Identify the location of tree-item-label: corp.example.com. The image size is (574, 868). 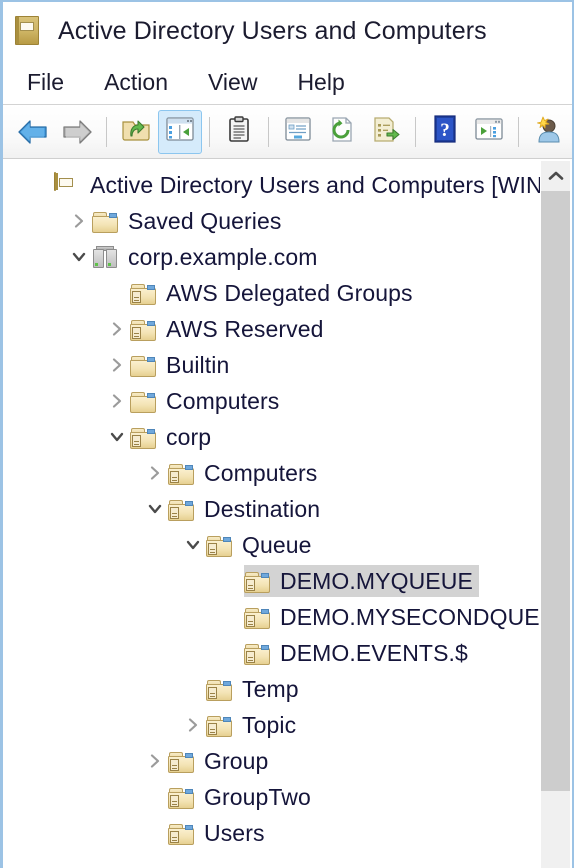
(223, 256).